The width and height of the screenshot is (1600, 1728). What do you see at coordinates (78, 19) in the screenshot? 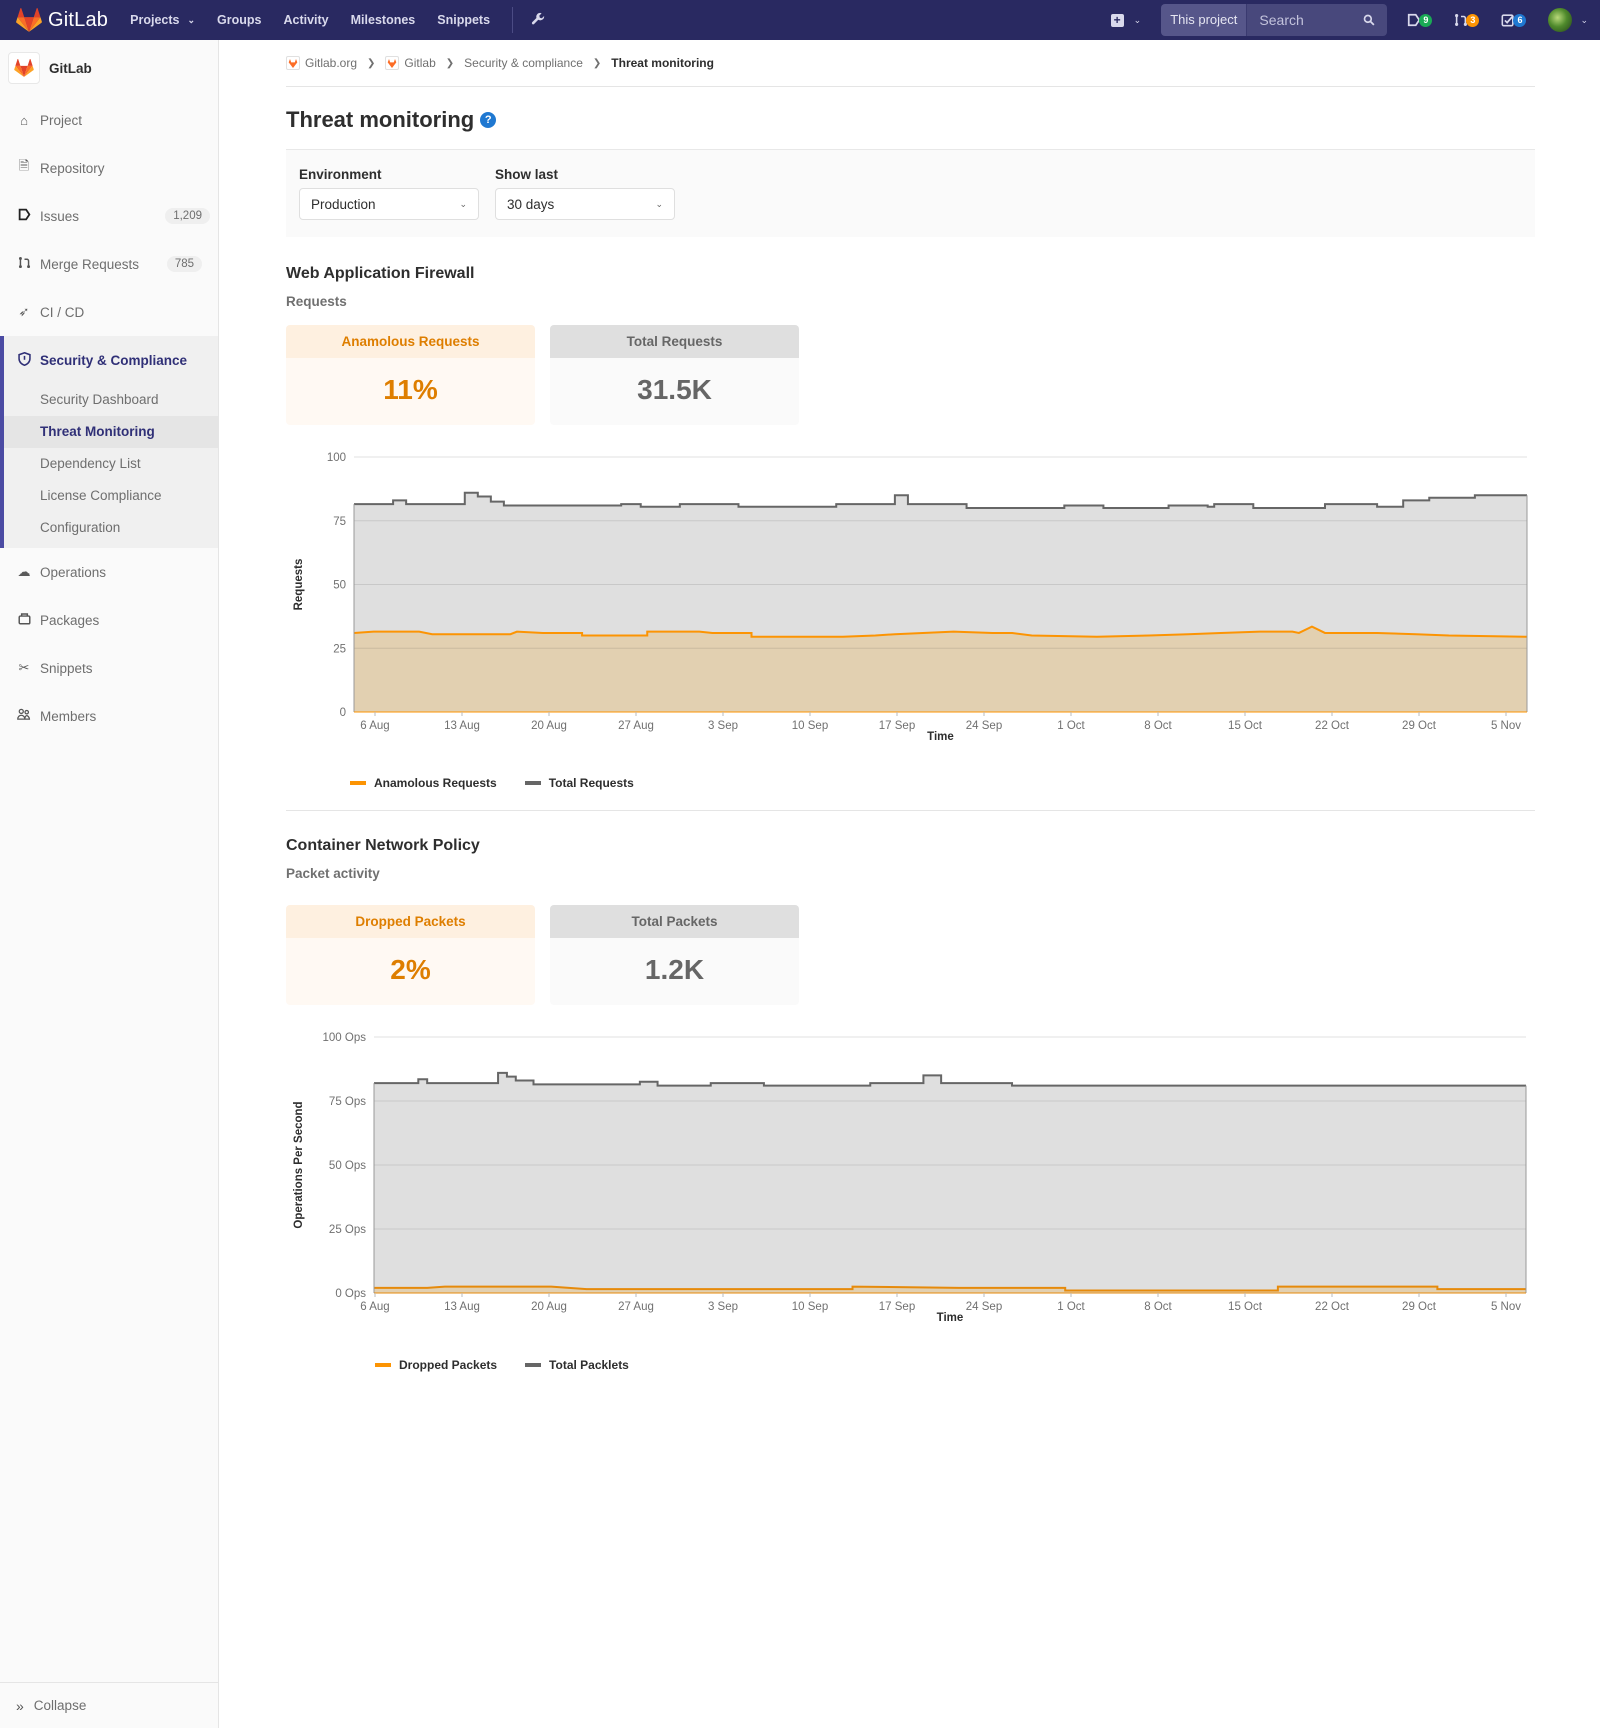
I see `brand-name: GitLab` at bounding box center [78, 19].